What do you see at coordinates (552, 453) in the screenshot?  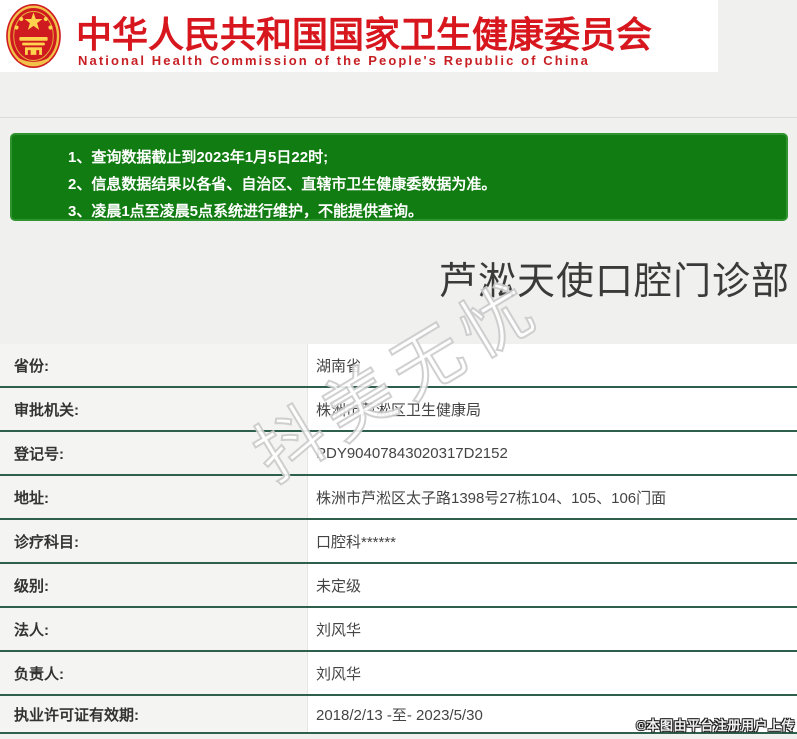 I see `field-value: PDY90407843020317D2152` at bounding box center [552, 453].